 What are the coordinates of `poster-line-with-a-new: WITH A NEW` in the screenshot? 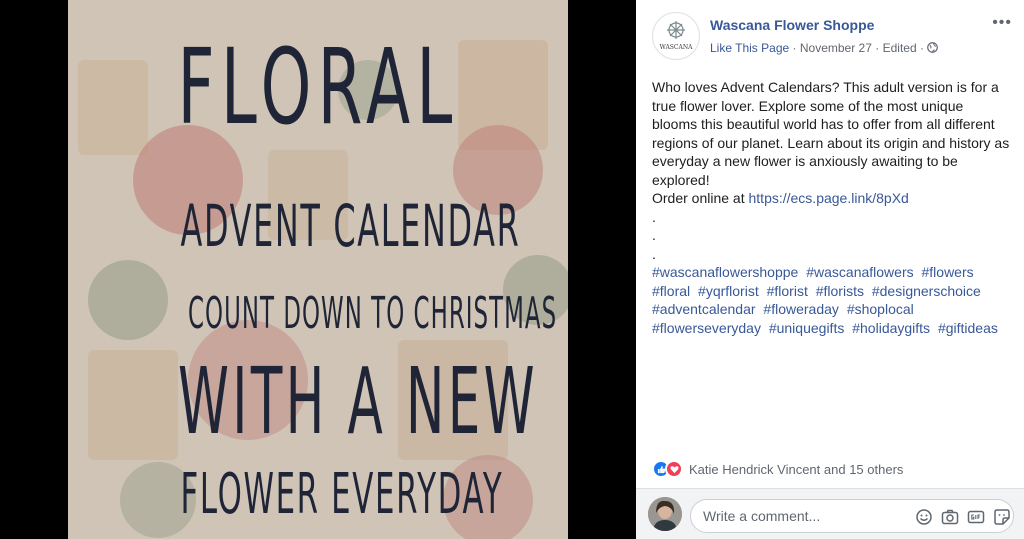 It's located at (358, 401).